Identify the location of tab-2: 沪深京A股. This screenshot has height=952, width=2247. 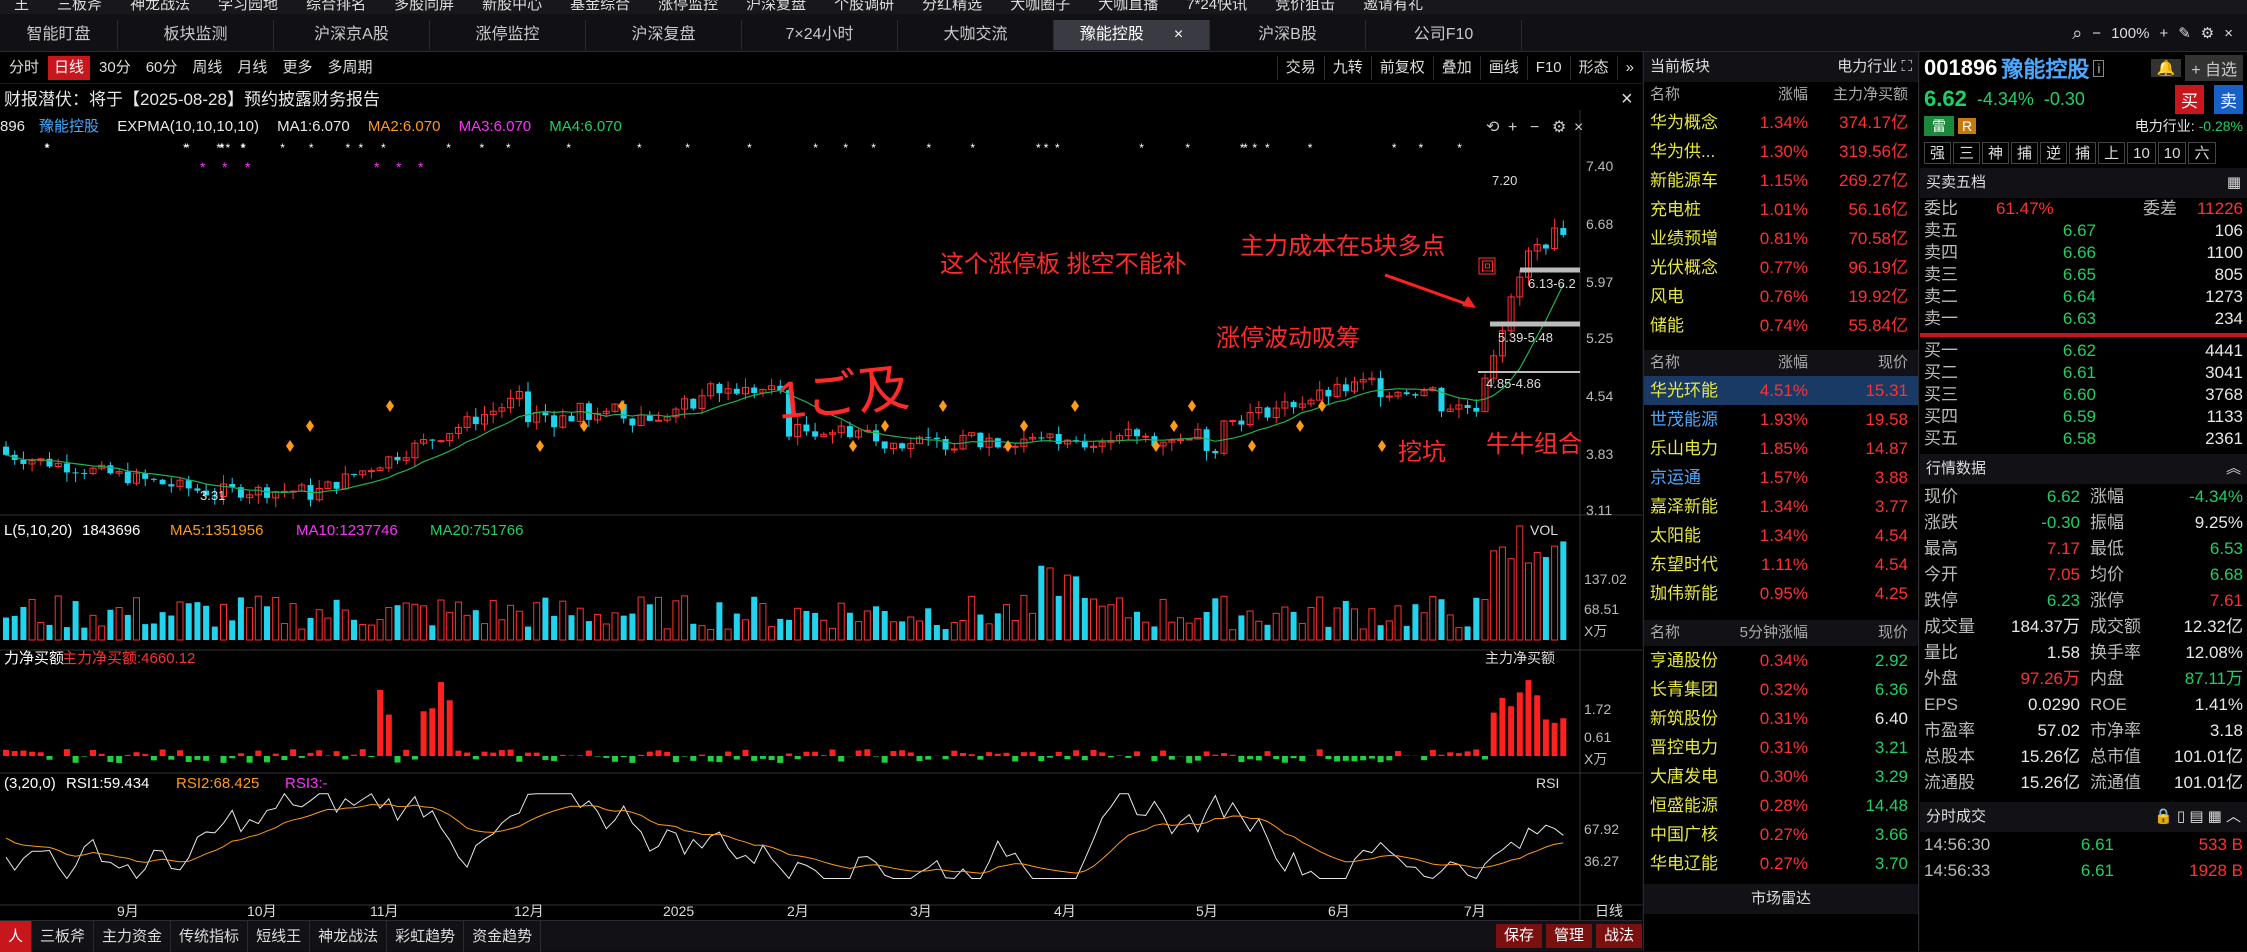
(352, 35).